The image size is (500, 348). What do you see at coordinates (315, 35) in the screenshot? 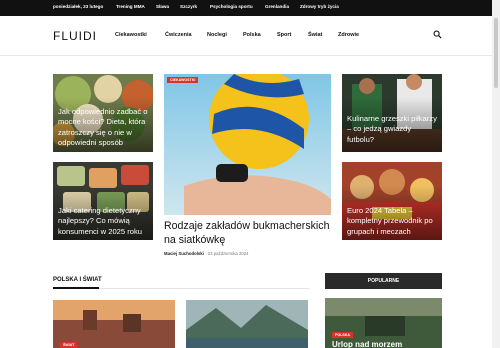
I see `nav-item-swiat: Świat` at bounding box center [315, 35].